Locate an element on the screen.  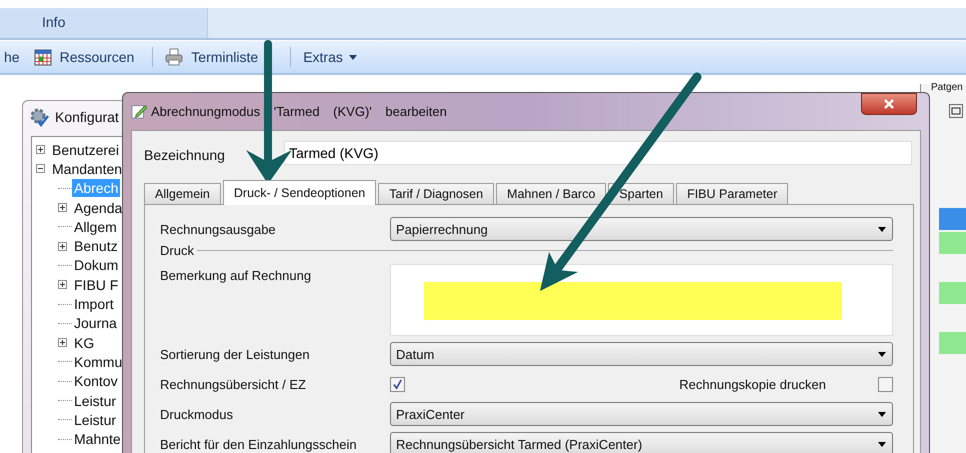
dropdown: Rechnungsübersicht Tarmed (PraxiCenter) is located at coordinates (641, 442).